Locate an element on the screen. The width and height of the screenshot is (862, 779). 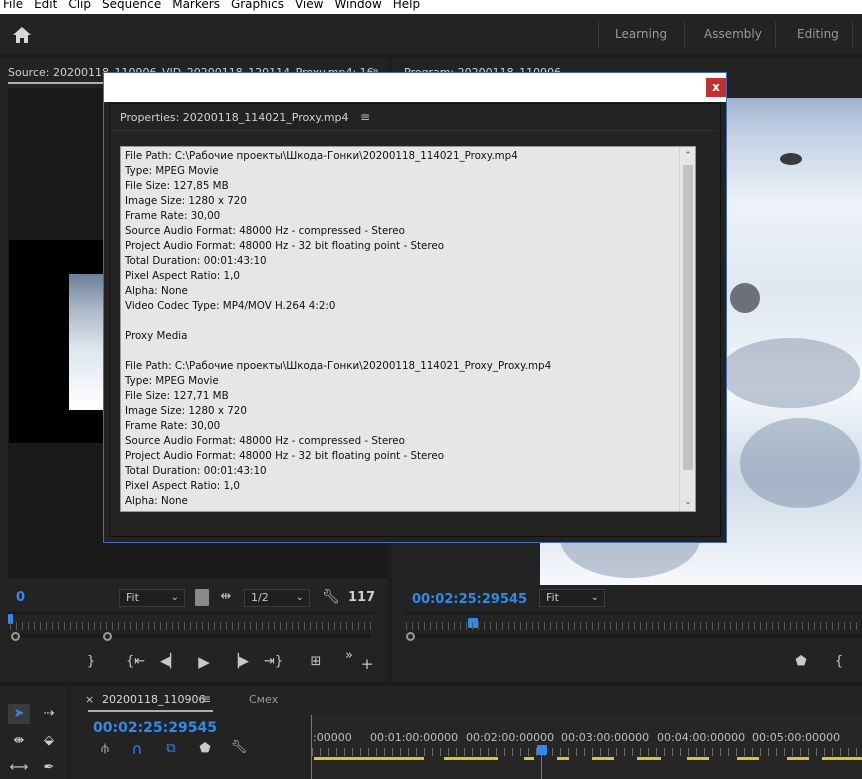
workspace-separator is located at coordinates (598, 35).